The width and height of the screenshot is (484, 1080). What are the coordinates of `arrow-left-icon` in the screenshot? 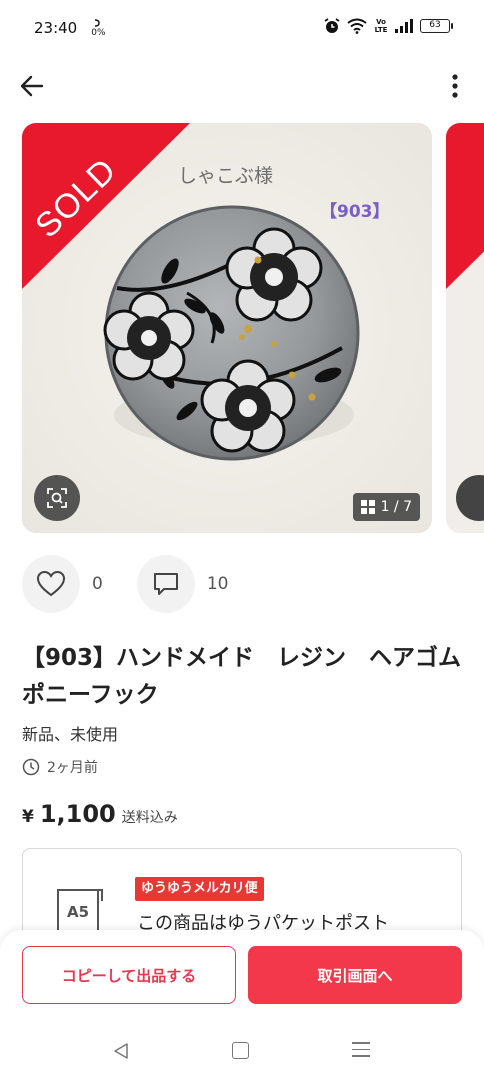 It's located at (32, 86).